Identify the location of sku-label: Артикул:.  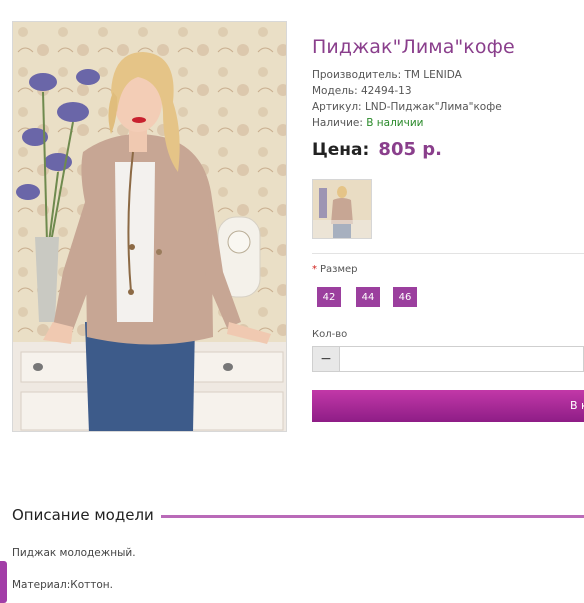
(337, 107).